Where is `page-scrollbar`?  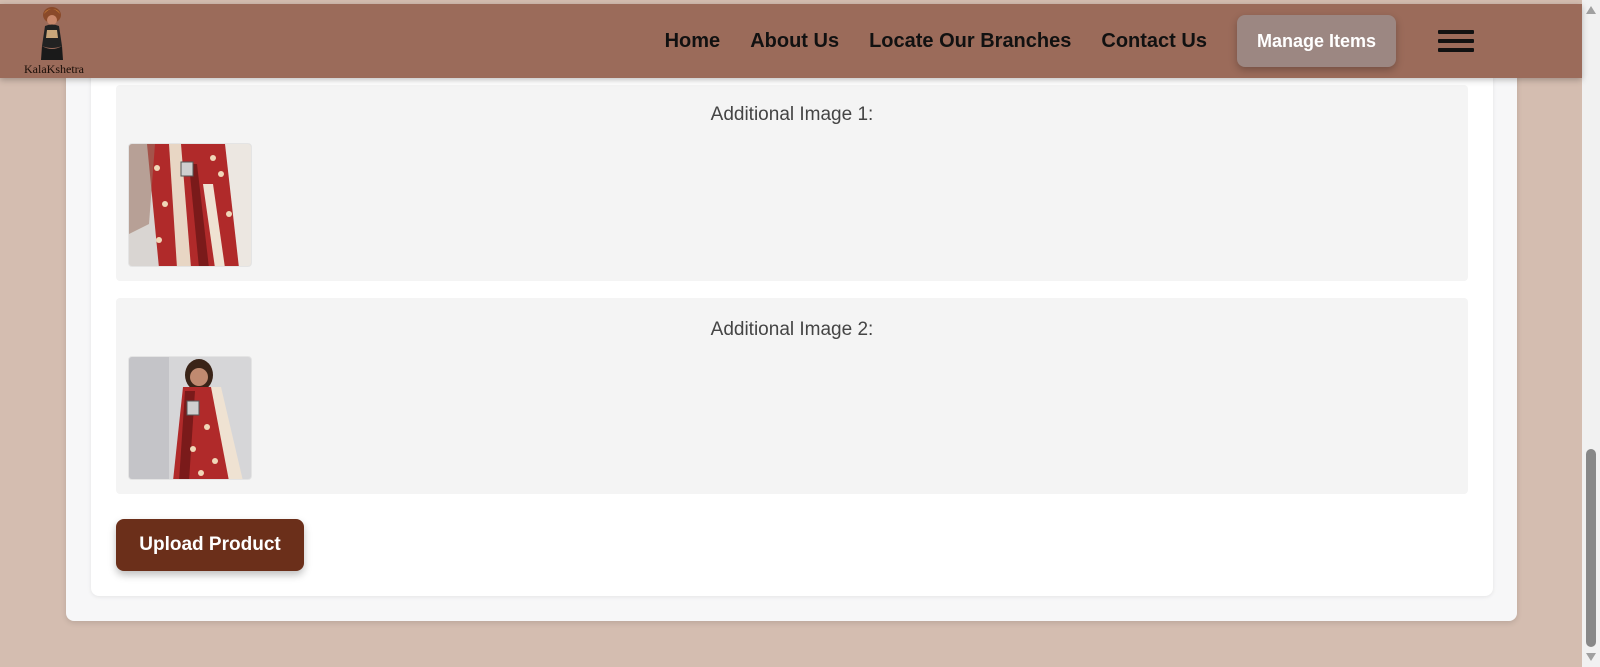
page-scrollbar is located at coordinates (1591, 333).